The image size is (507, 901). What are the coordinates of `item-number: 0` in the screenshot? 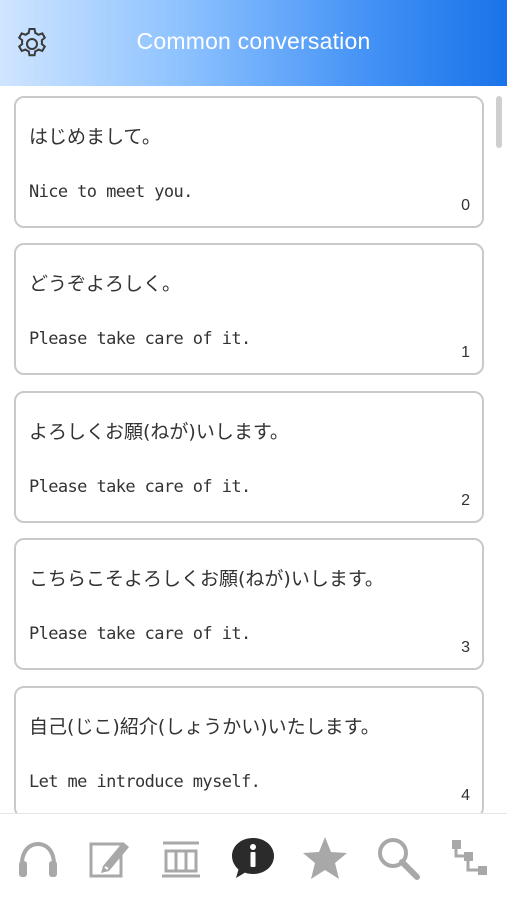 It's located at (465, 205).